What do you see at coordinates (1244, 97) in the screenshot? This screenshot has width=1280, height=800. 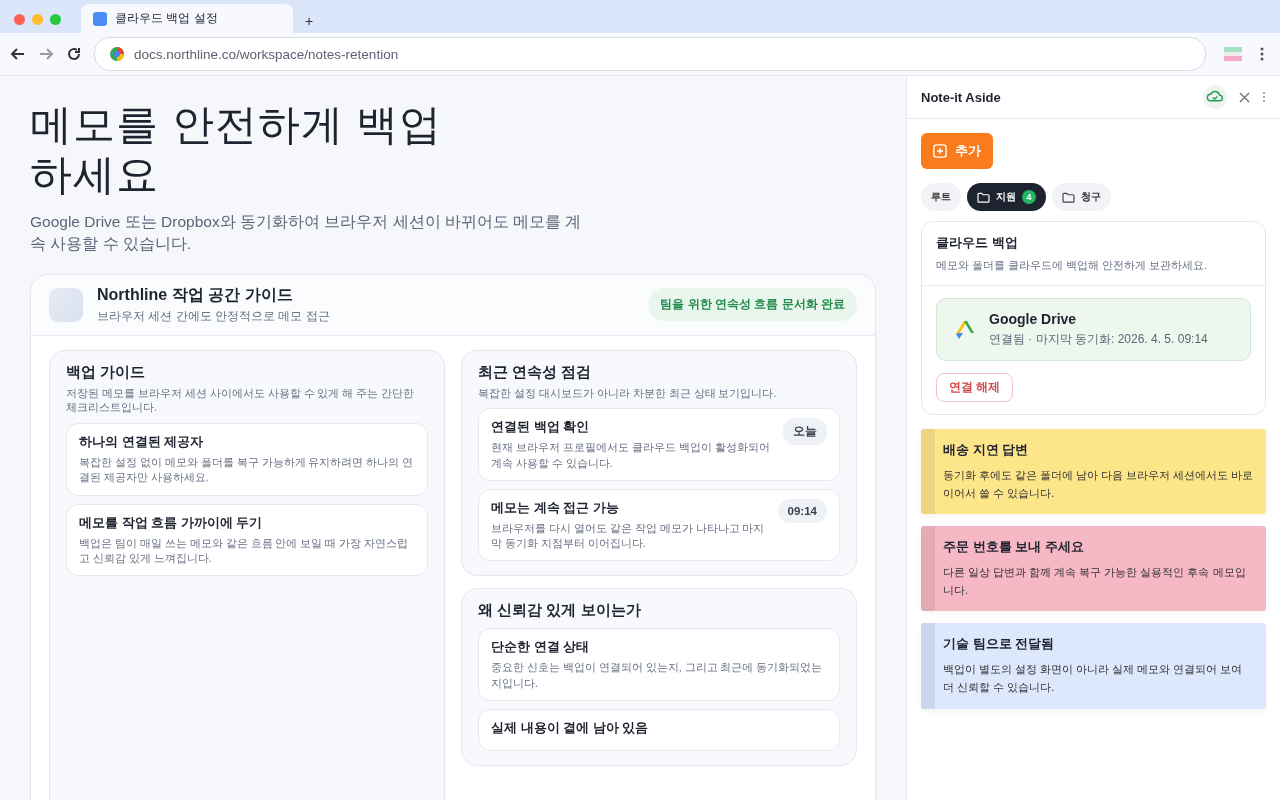 I see `close-icon` at bounding box center [1244, 97].